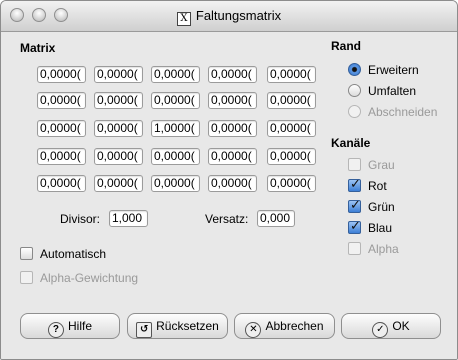 This screenshot has width=458, height=360. Describe the element at coordinates (354, 248) in the screenshot. I see `channel-alpha-checkbox` at that location.